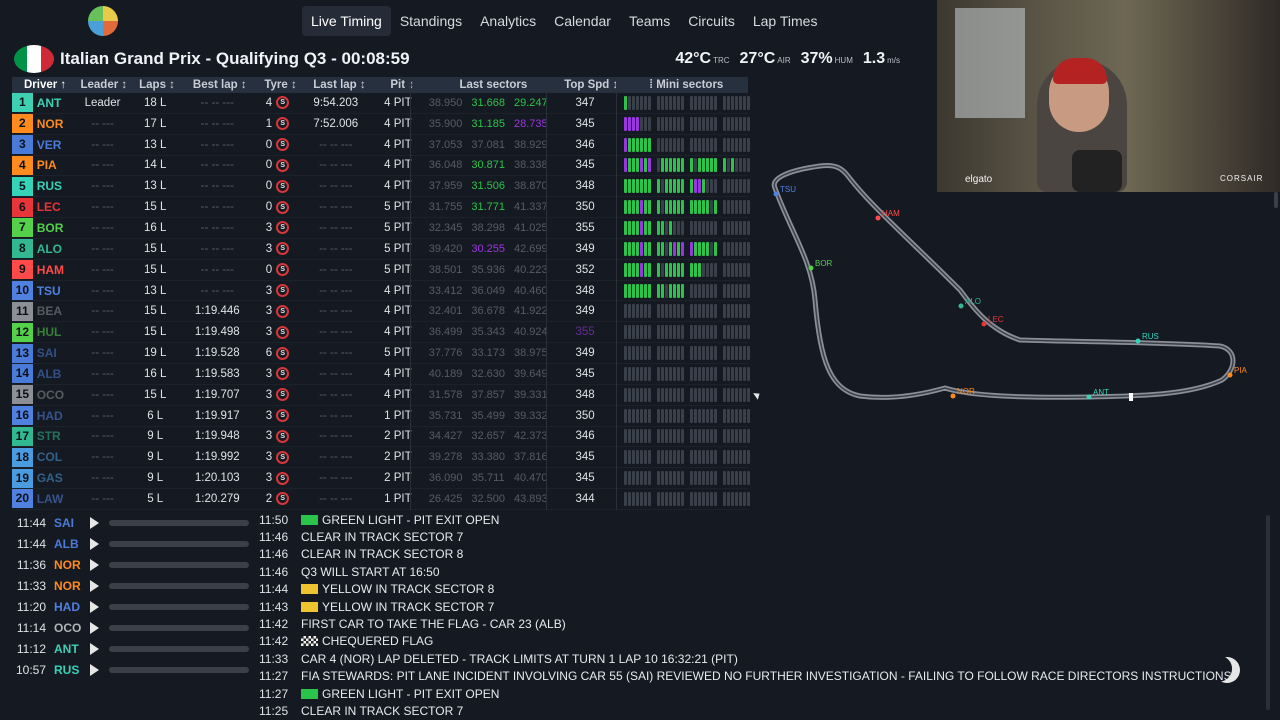 The height and width of the screenshot is (720, 1280). I want to click on mini-sectors, so click(684, 373).